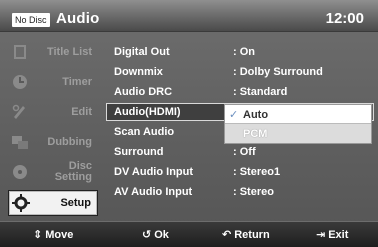 The image size is (378, 247). Describe the element at coordinates (321, 235) in the screenshot. I see `exit-icon: ⇥` at that location.